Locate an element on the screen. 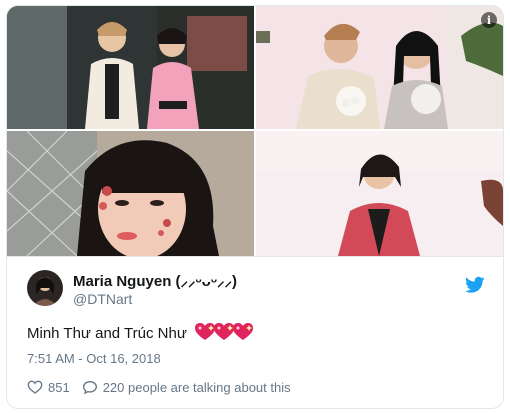  replies-text: 220 people are talking about this is located at coordinates (196, 387).